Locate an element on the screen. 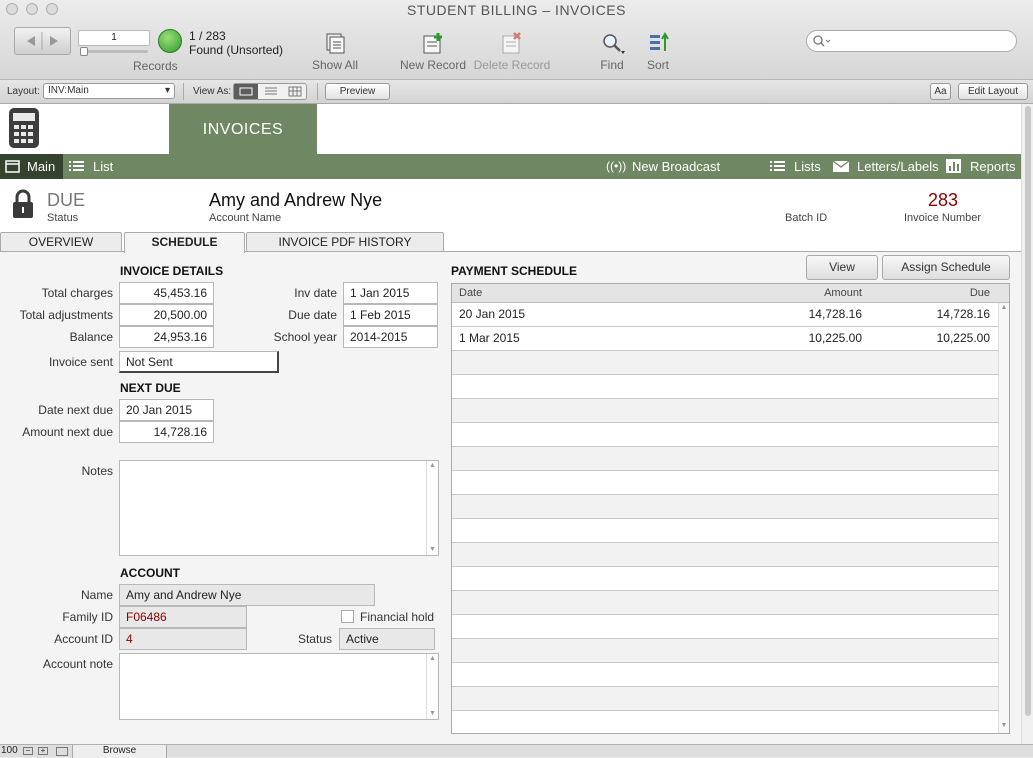 The image size is (1033, 758). records-label: Records is located at coordinates (155, 66).